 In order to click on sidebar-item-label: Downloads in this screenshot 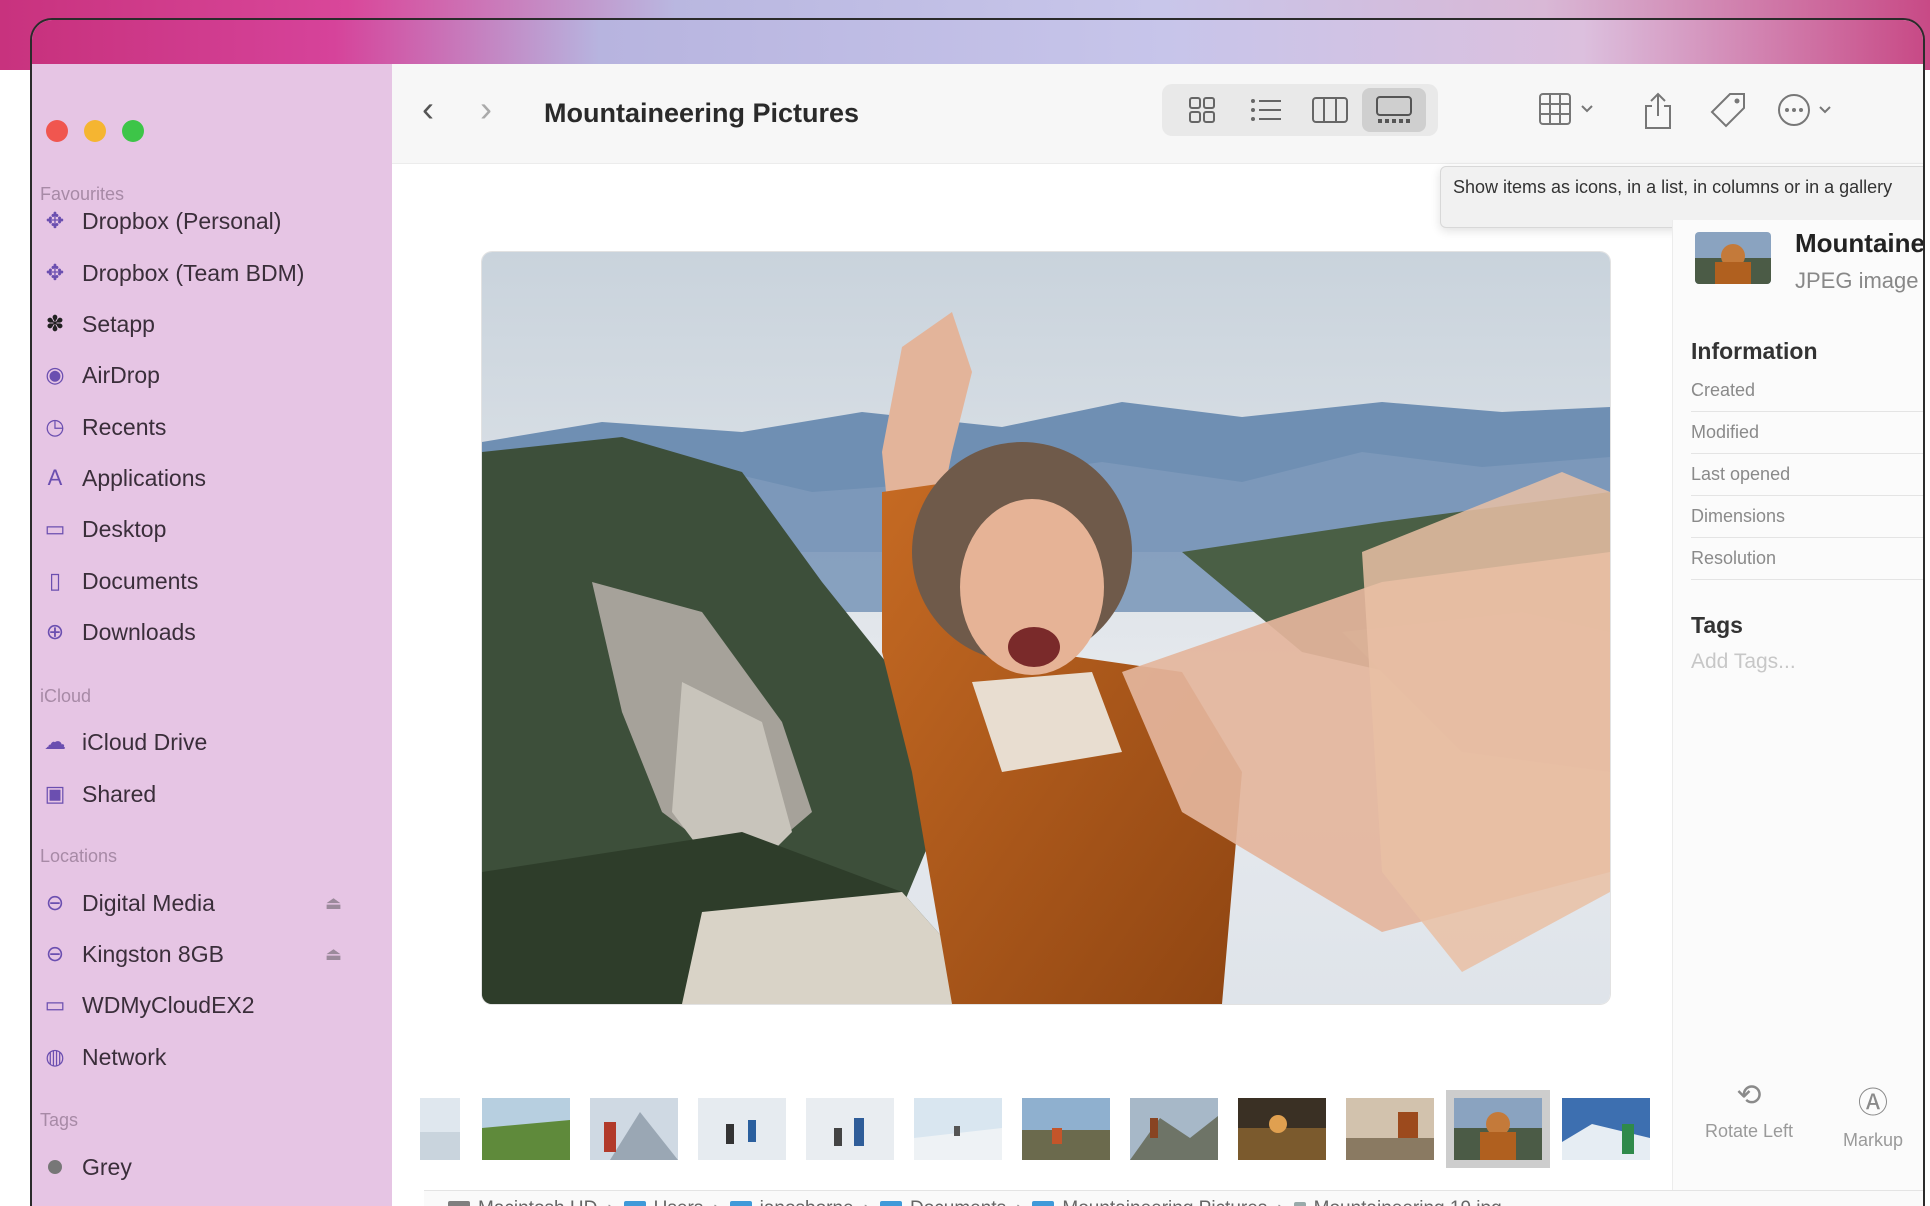, I will do `click(139, 631)`.